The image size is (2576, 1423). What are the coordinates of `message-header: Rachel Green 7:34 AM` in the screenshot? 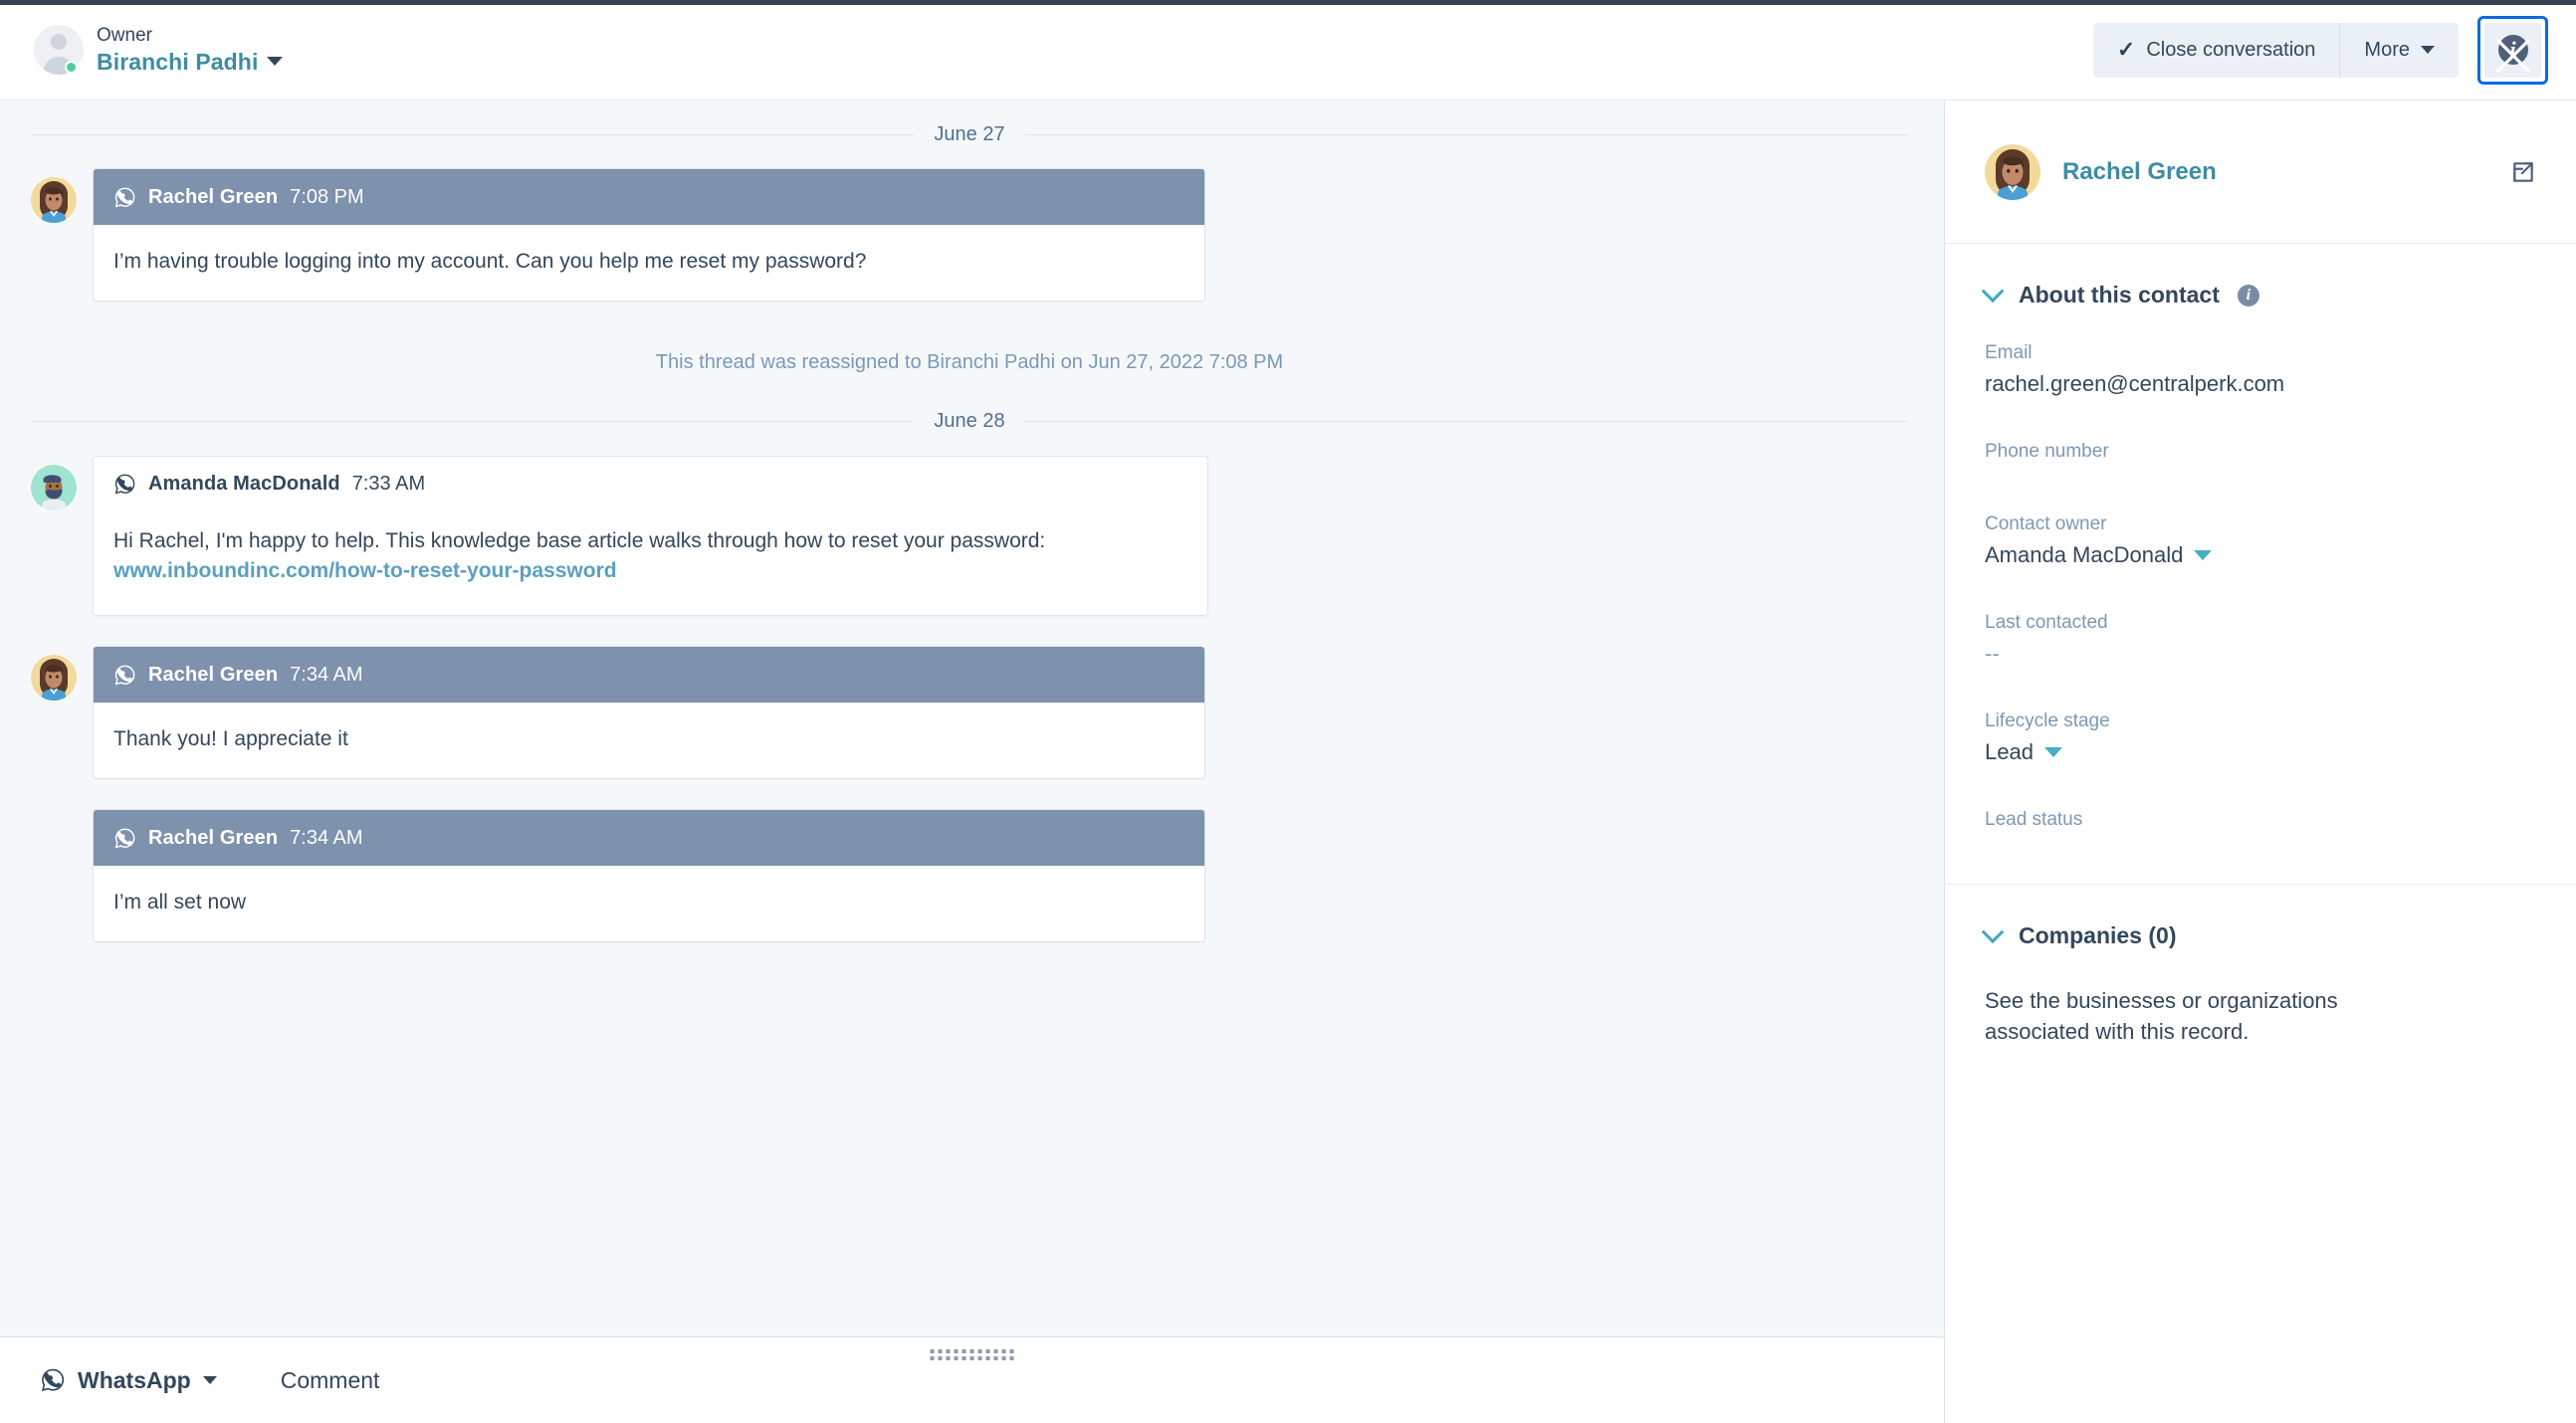 It's located at (649, 838).